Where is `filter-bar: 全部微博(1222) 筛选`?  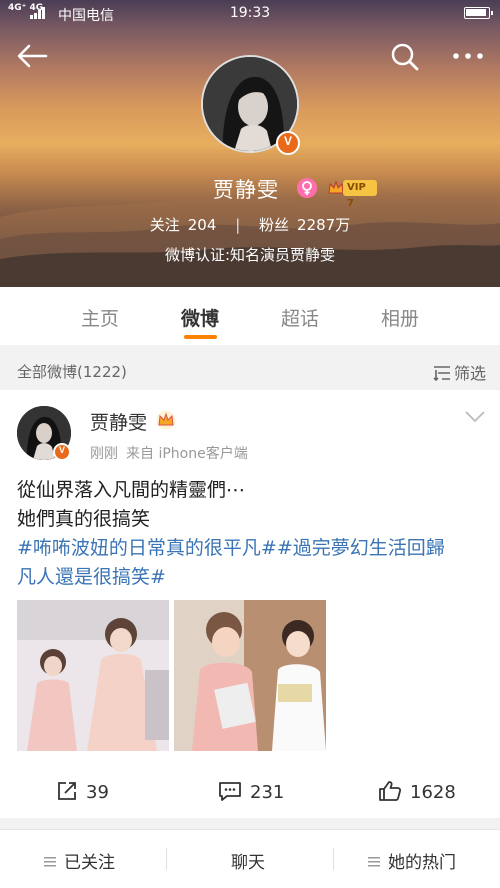
filter-bar: 全部微博(1222) 筛选 is located at coordinates (250, 370).